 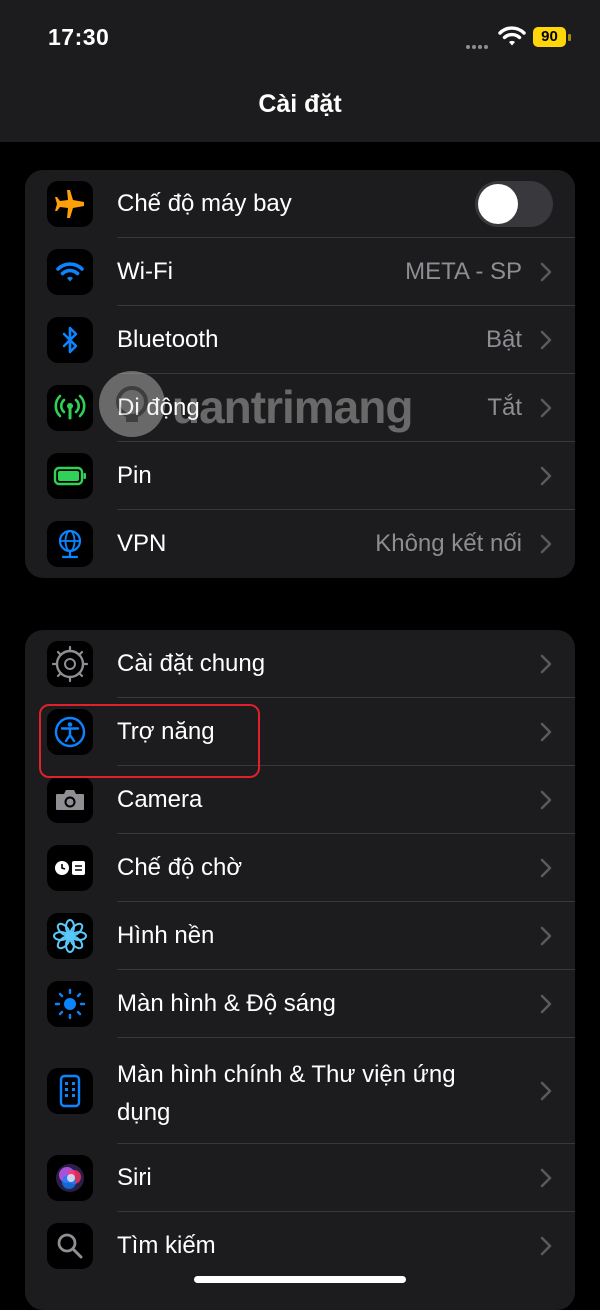 I want to click on sun-icon, so click(x=70, y=1004).